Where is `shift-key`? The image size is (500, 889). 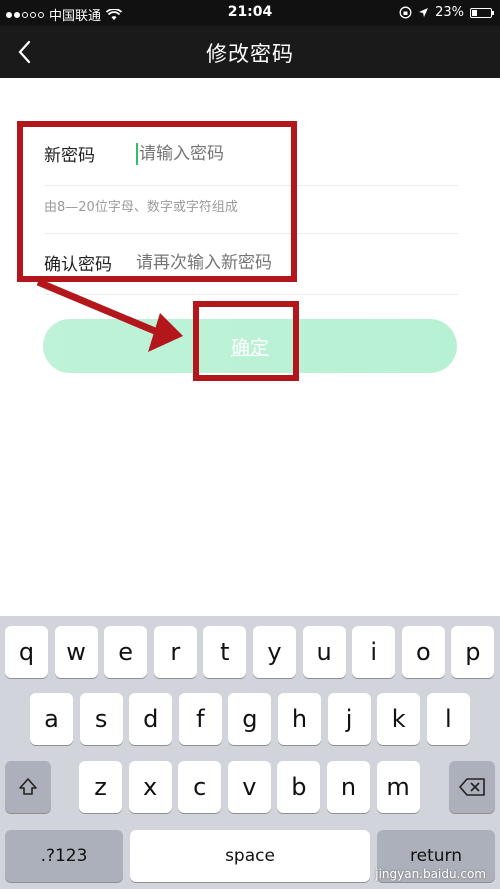 shift-key is located at coordinates (28, 787).